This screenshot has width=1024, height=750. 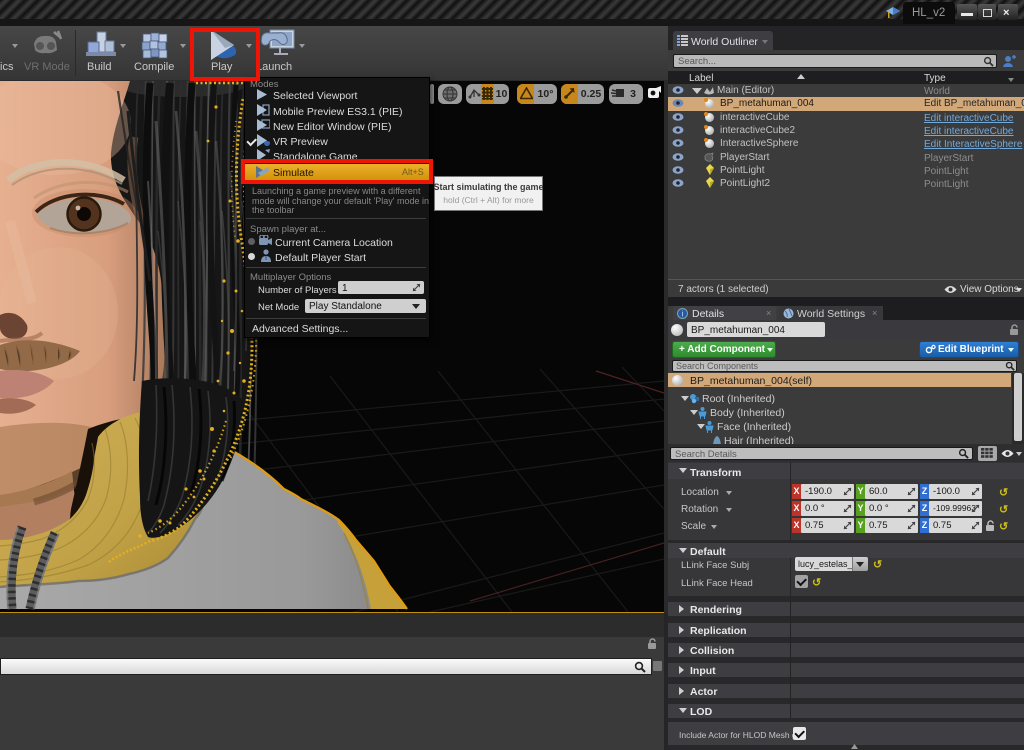 I want to click on svg-text: i, so click(x=683, y=314).